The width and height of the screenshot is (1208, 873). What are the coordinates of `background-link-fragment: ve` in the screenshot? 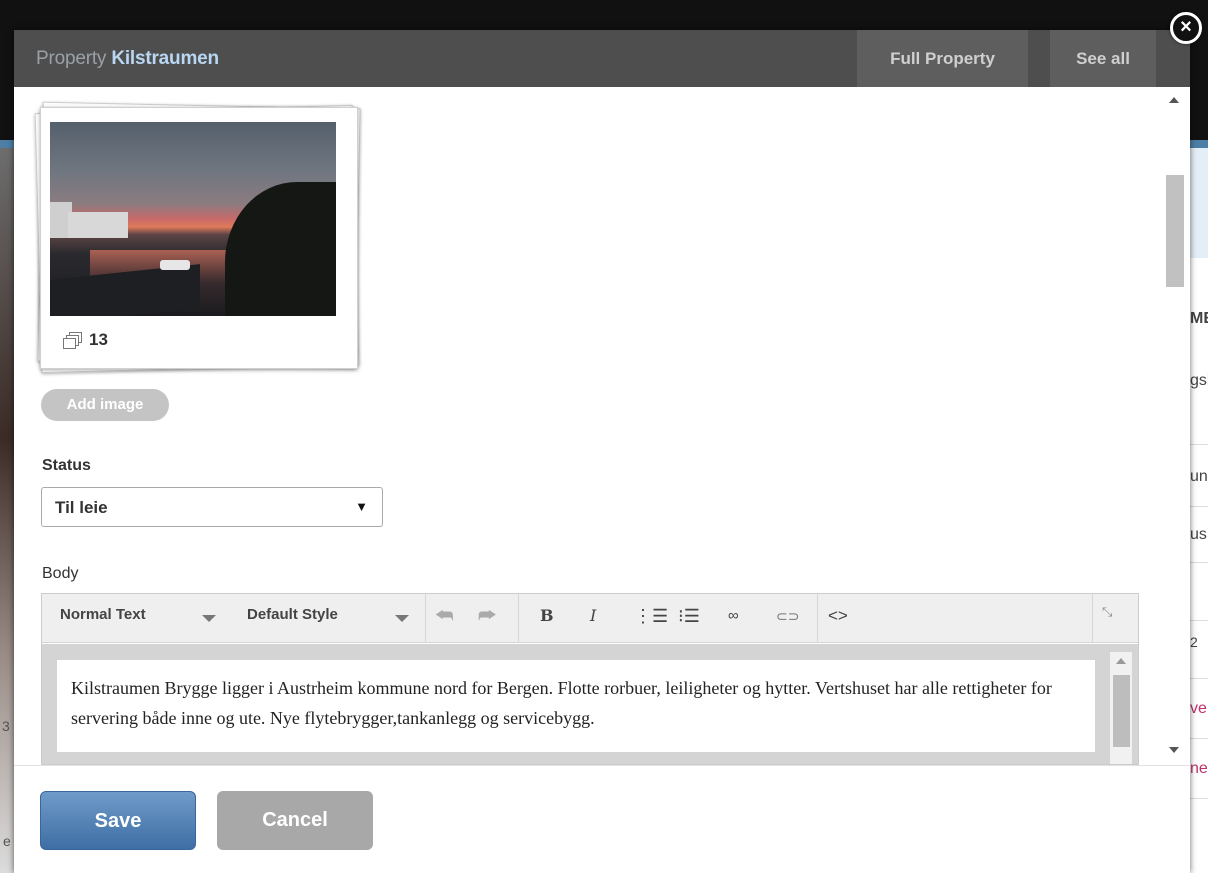 It's located at (1198, 709).